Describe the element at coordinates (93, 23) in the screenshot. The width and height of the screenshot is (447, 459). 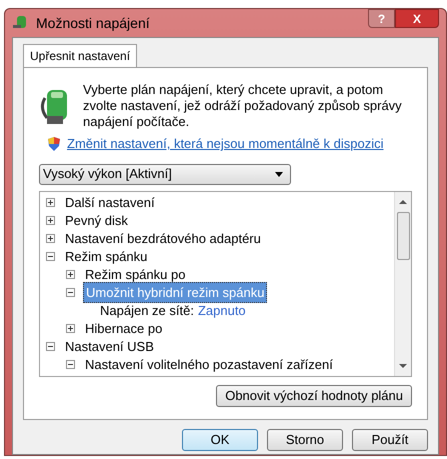
I see `window-title: Možnosti napájení` at that location.